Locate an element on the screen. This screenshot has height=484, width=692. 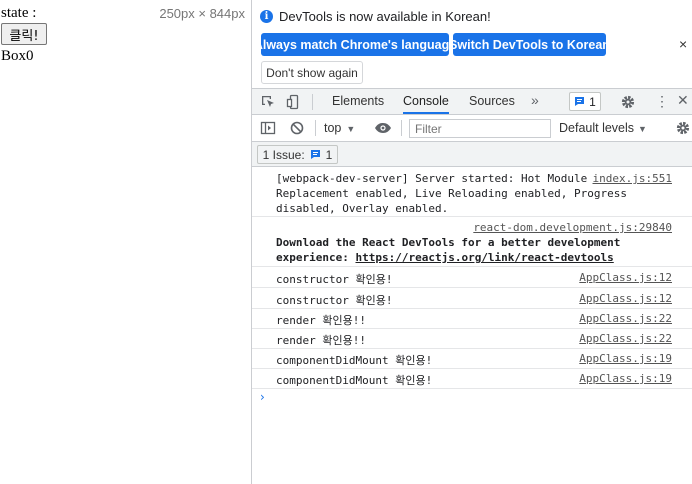
console-message-text: experience: is located at coordinates (316, 257).